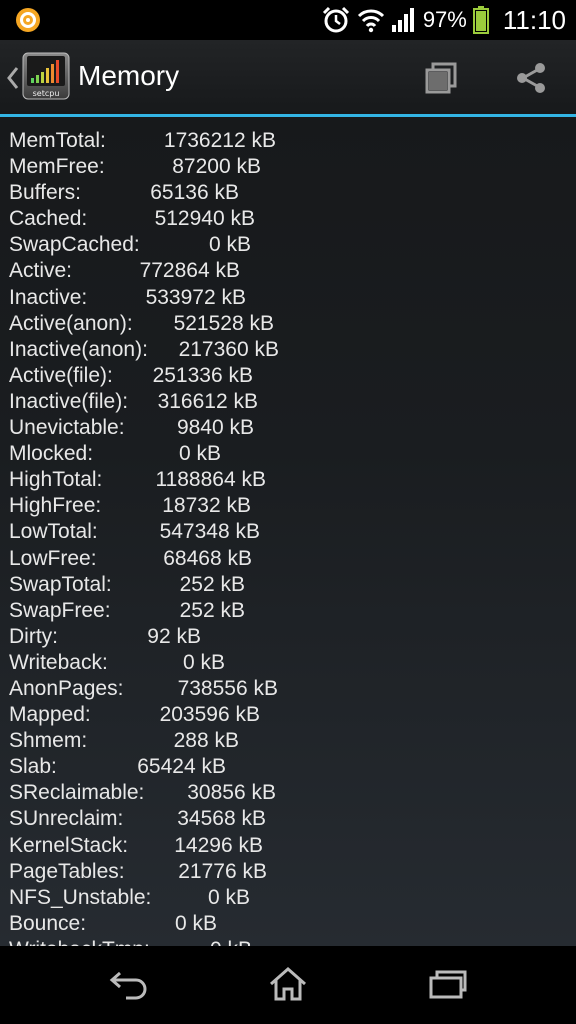  I want to click on memory-value: 68468 kB, so click(207, 558).